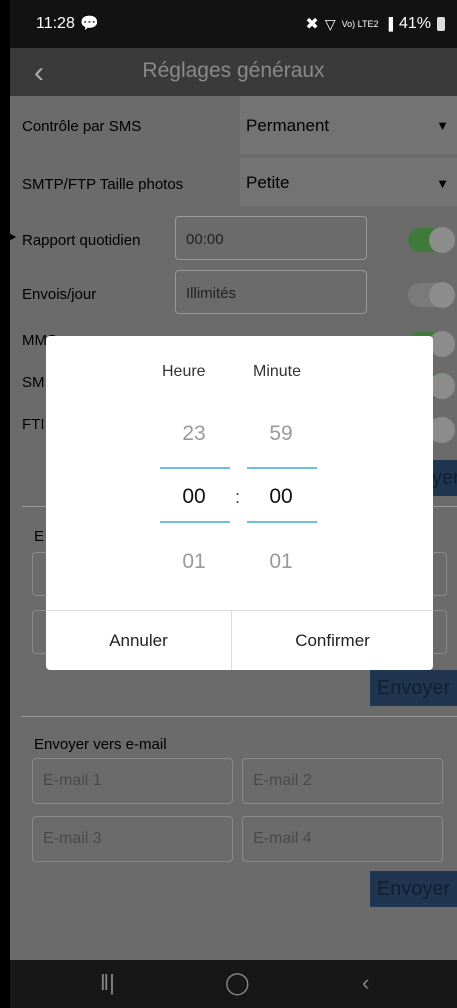 The image size is (457, 1008). I want to click on minute-next-value: 01, so click(281, 562).